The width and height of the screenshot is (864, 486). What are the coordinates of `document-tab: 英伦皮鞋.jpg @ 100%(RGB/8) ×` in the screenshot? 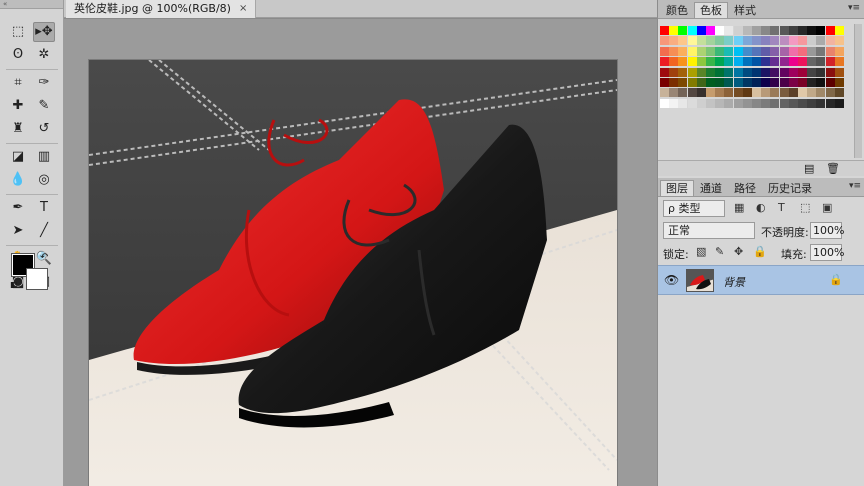 It's located at (161, 9).